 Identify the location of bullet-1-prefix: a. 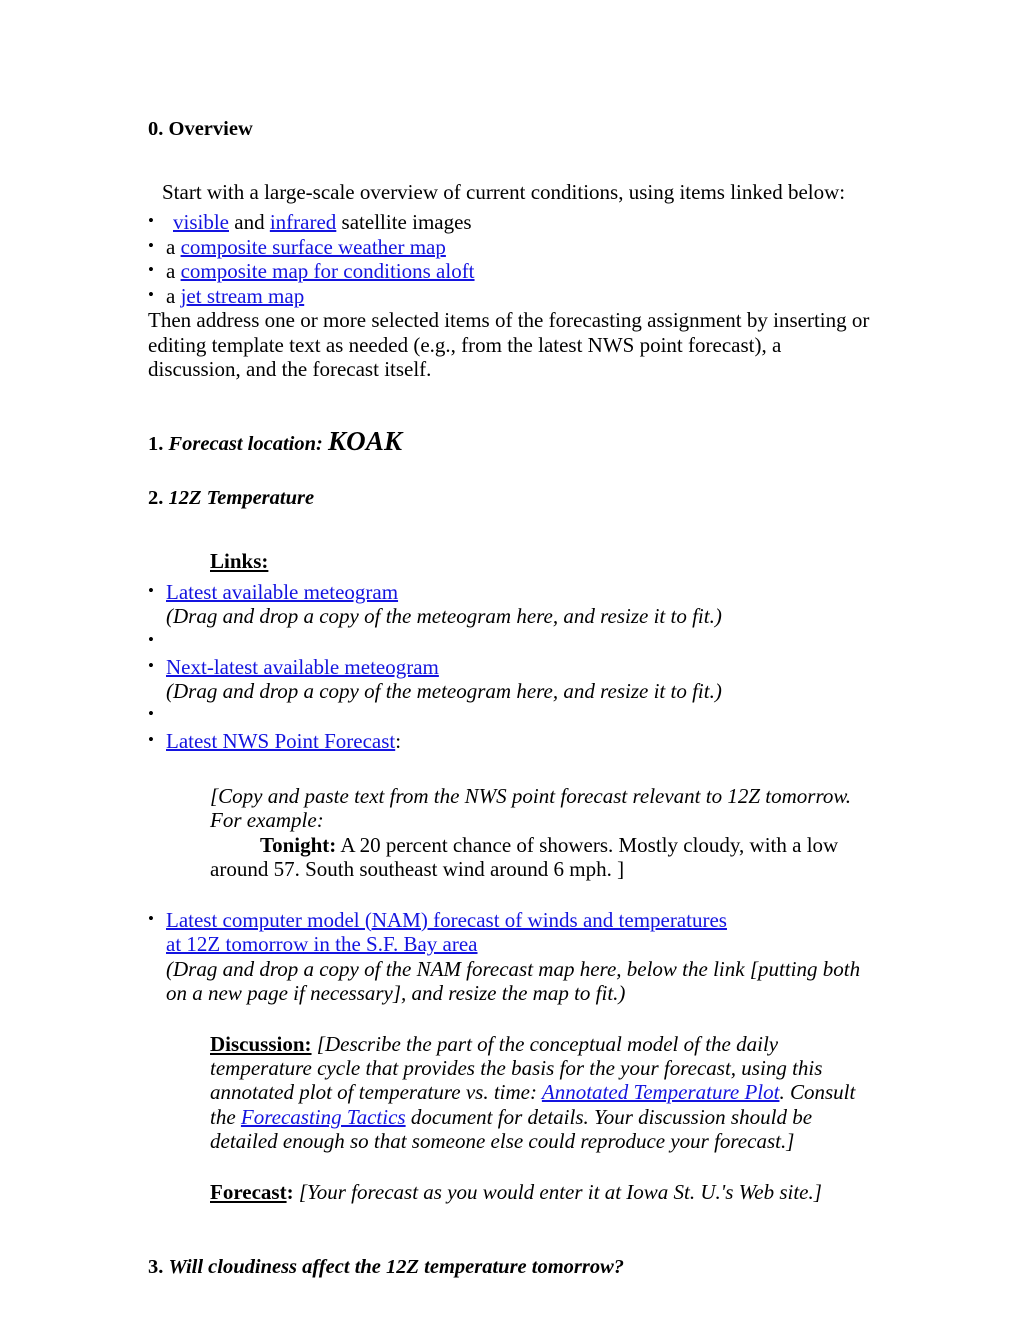
(173, 246).